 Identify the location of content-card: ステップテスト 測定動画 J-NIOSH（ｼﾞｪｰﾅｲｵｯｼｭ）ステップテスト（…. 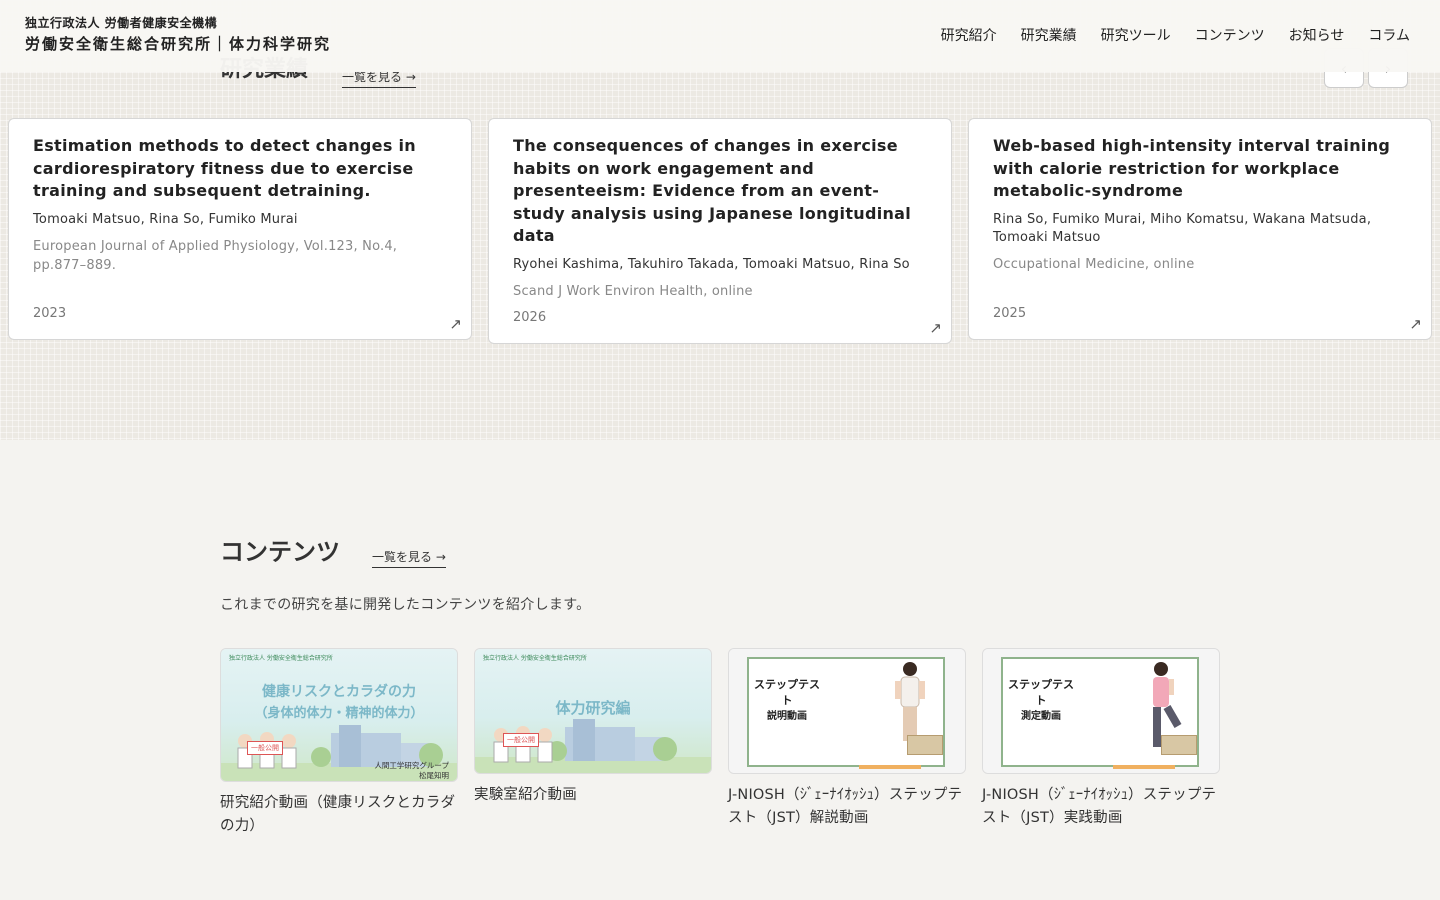
(1101, 739).